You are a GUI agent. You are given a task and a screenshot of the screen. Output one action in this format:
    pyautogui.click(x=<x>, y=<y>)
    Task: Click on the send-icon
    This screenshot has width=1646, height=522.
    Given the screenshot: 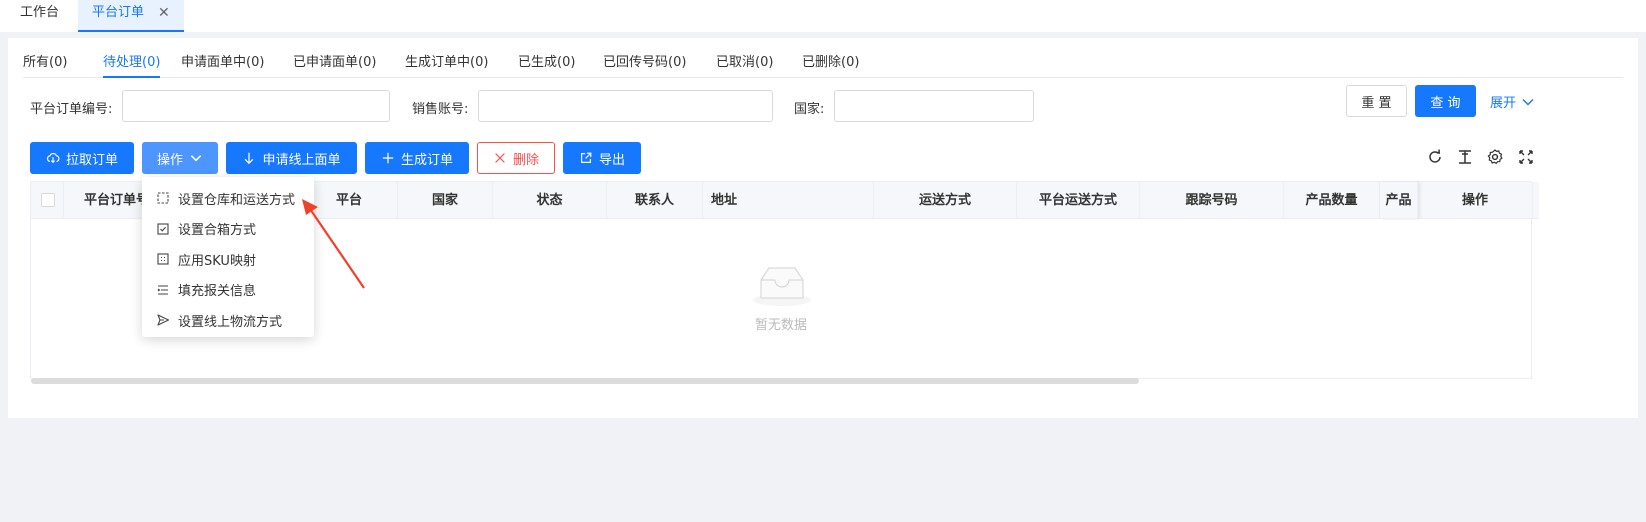 What is the action you would take?
    pyautogui.click(x=163, y=320)
    